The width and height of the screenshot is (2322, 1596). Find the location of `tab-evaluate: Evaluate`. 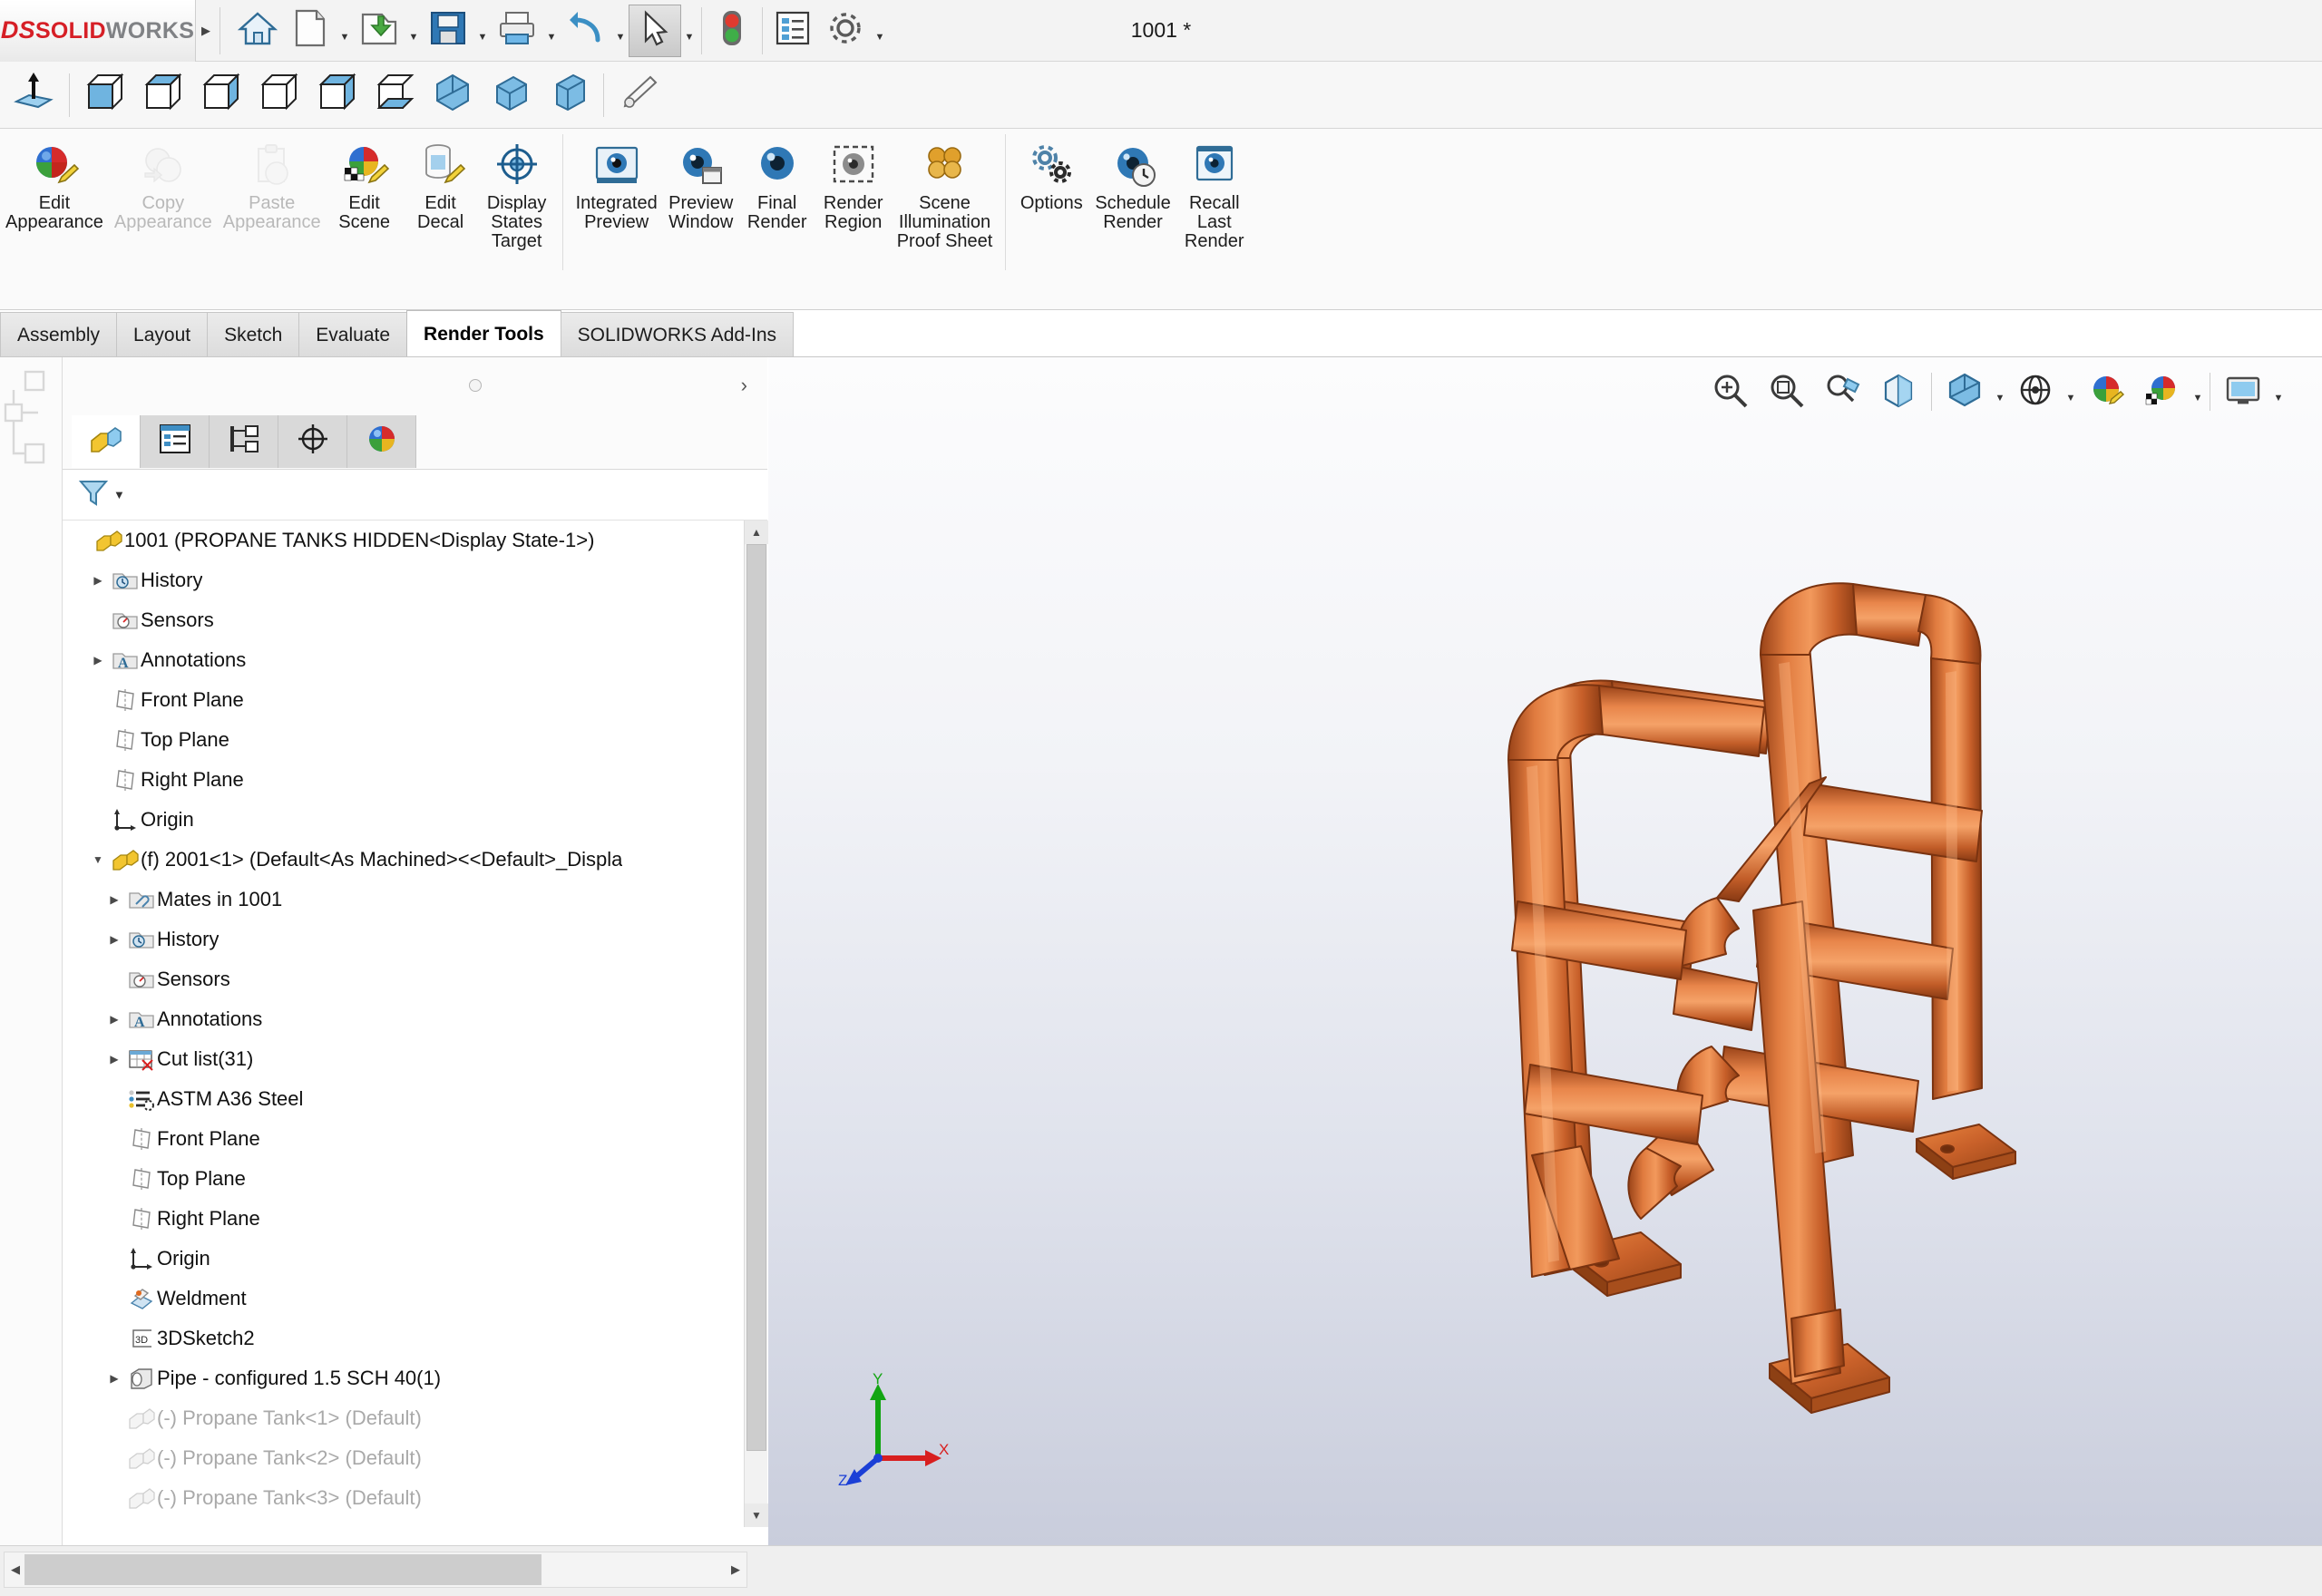

tab-evaluate: Evaluate is located at coordinates (353, 334).